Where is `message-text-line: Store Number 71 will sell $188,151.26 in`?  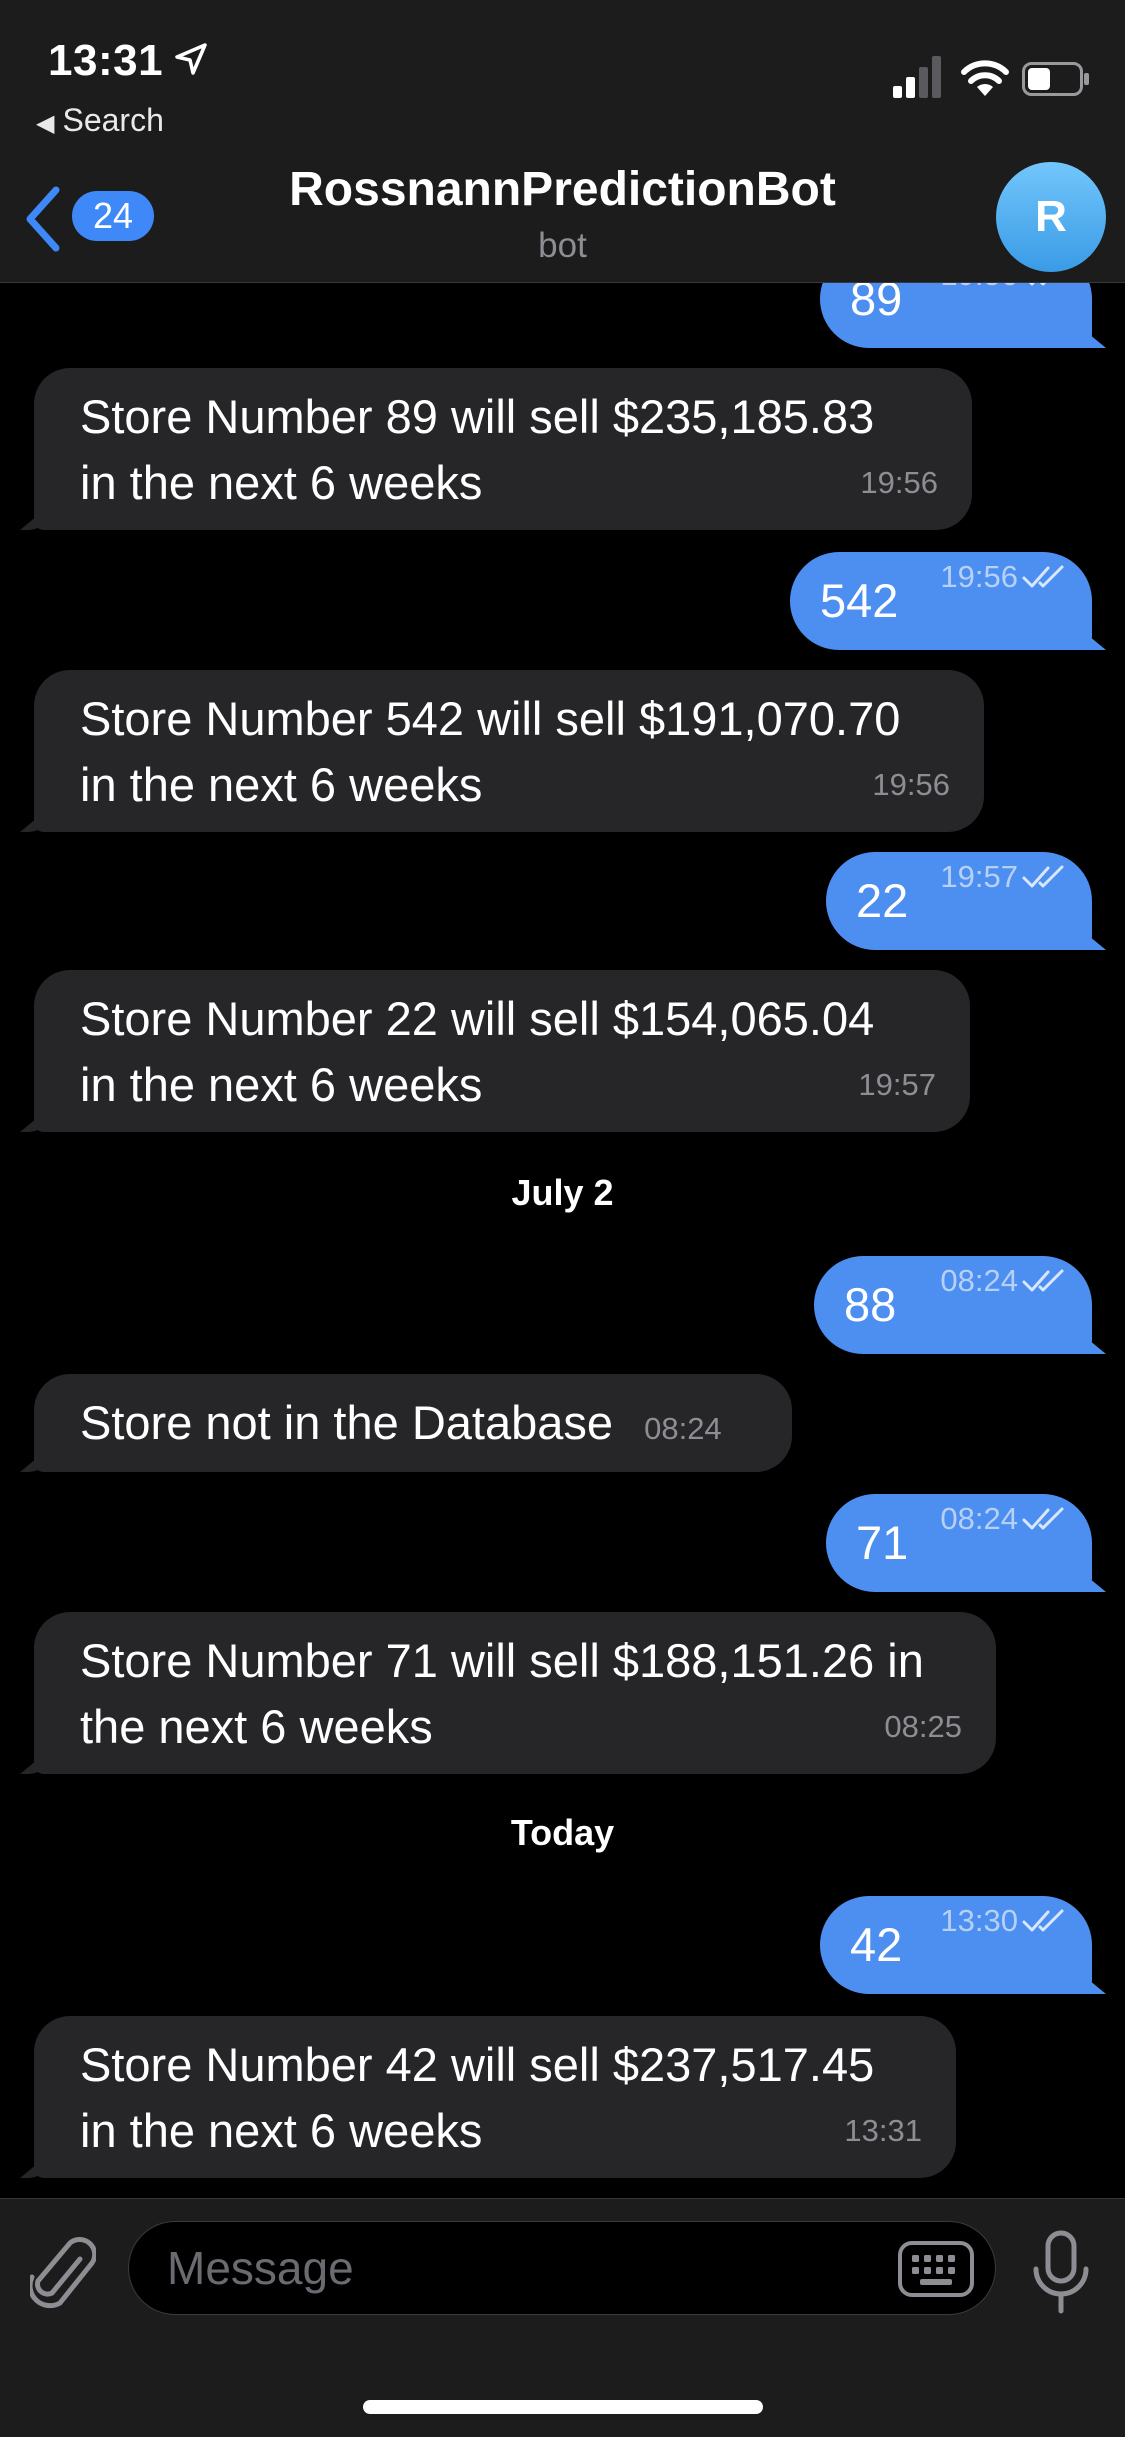 message-text-line: Store Number 71 will sell $188,151.26 in is located at coordinates (502, 1660).